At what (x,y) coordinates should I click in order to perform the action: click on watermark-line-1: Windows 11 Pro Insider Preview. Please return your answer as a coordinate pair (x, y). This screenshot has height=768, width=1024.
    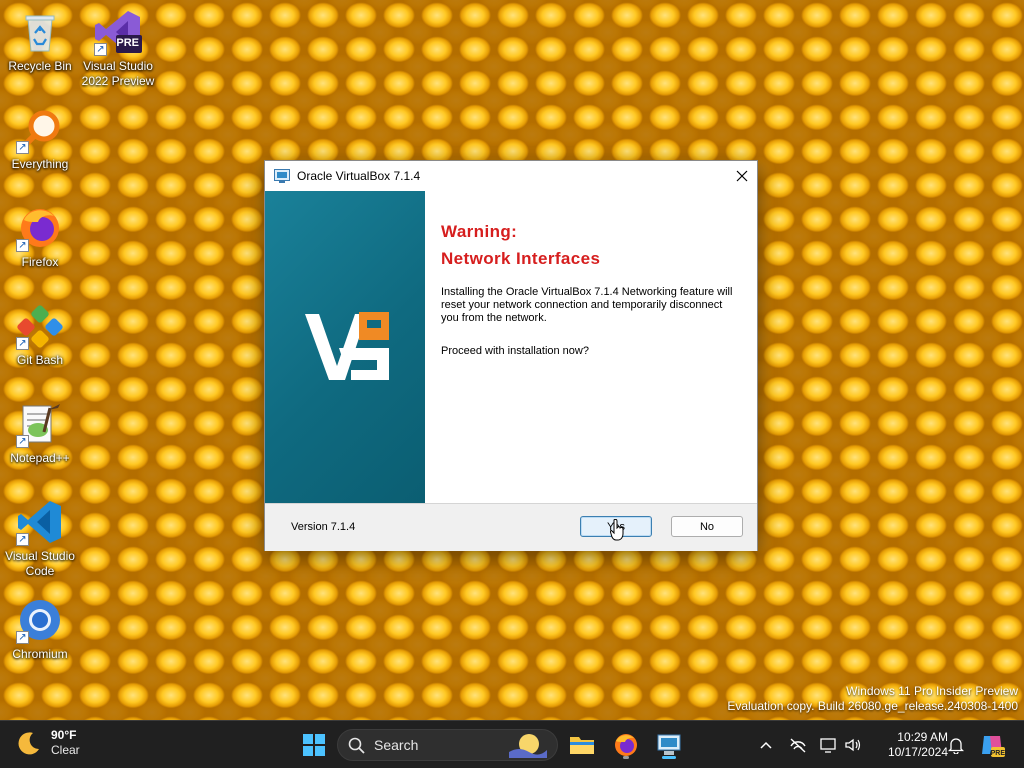
    Looking at the image, I should click on (932, 691).